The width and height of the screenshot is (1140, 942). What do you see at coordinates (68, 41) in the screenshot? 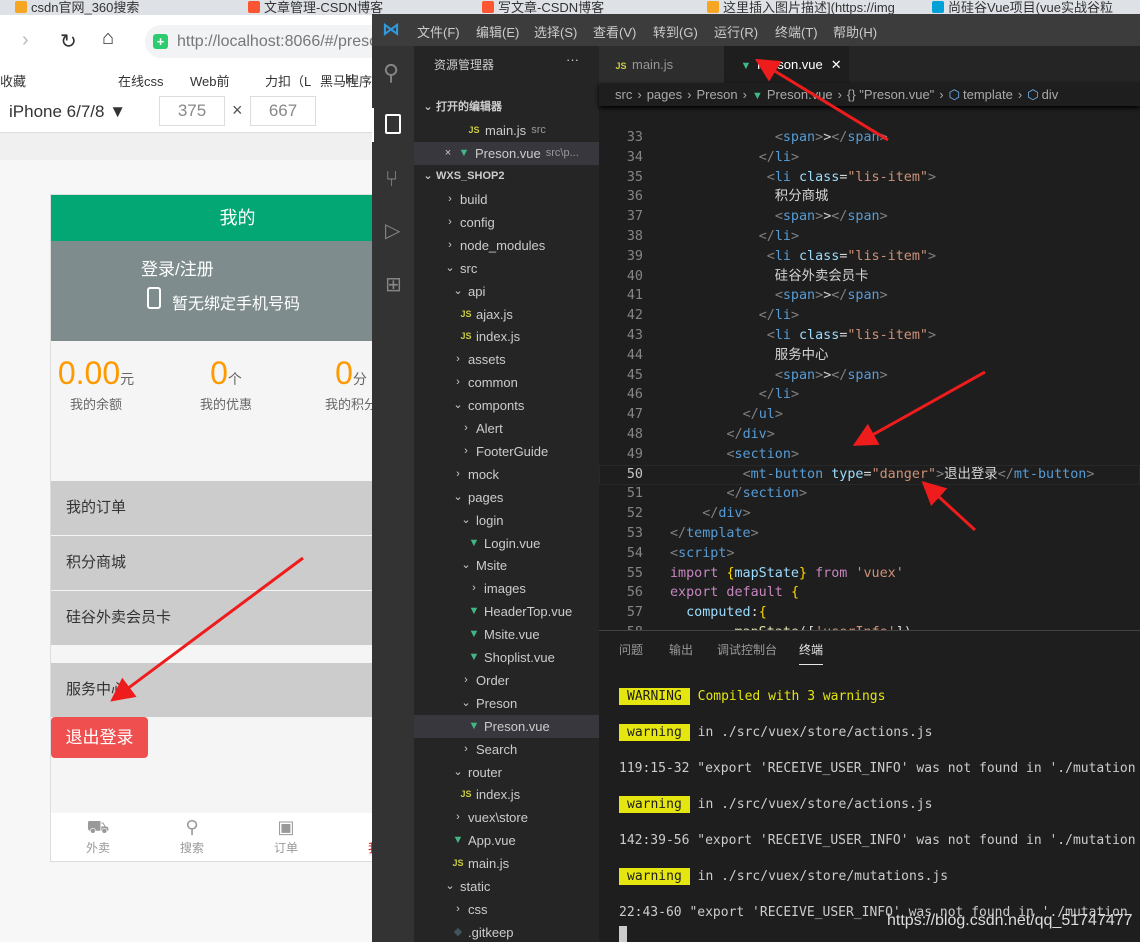
I see `reload-icon: ↻` at bounding box center [68, 41].